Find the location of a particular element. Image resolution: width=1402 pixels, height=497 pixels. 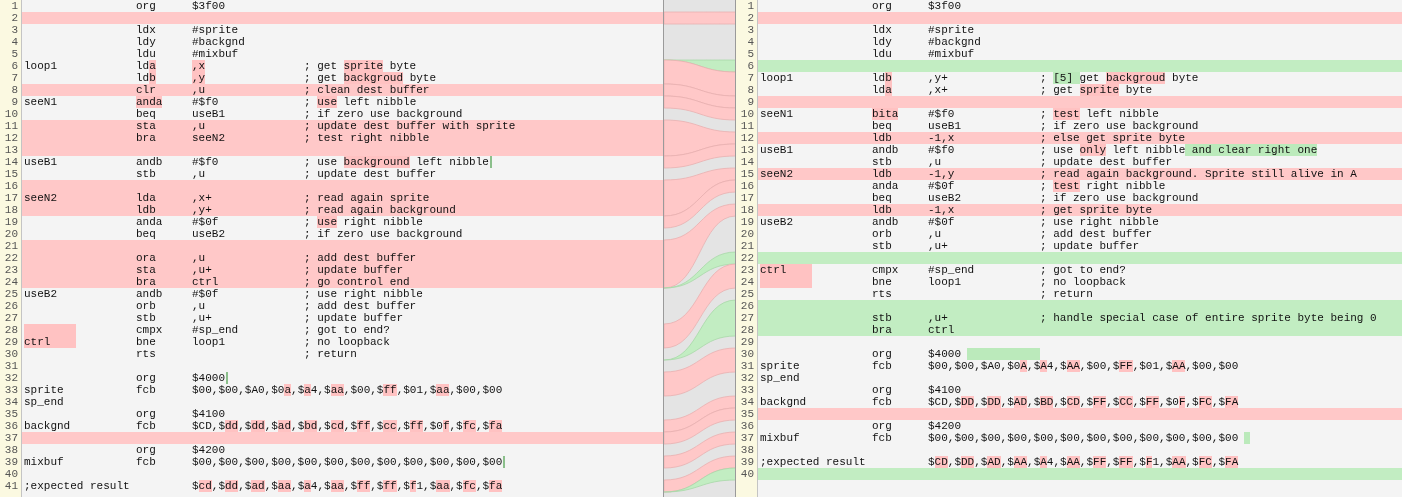

line-number: 37 is located at coordinates (747, 438).